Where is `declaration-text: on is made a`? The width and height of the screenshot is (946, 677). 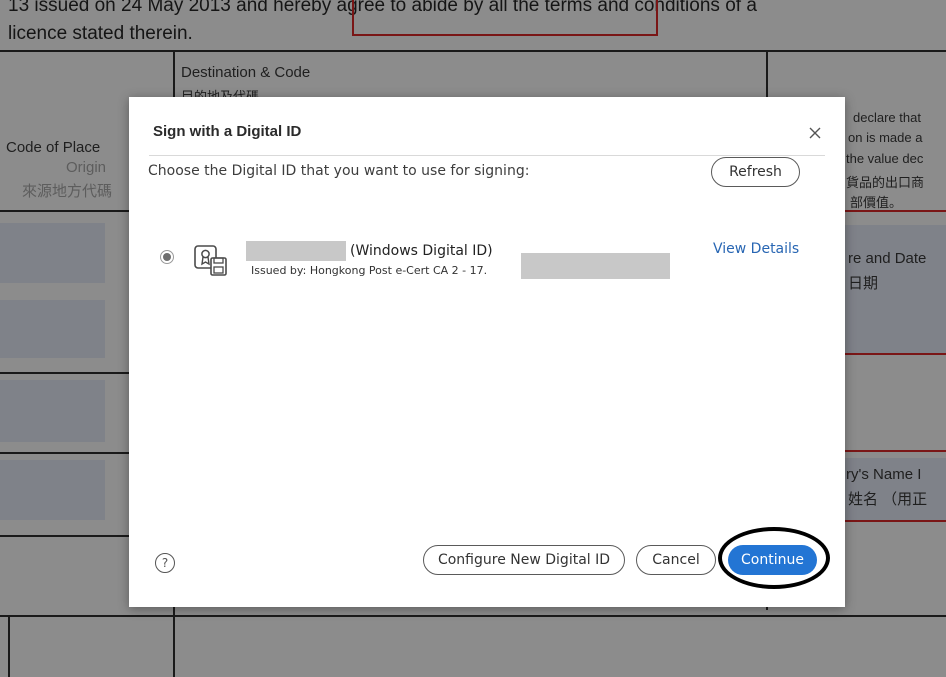 declaration-text: on is made a is located at coordinates (885, 137).